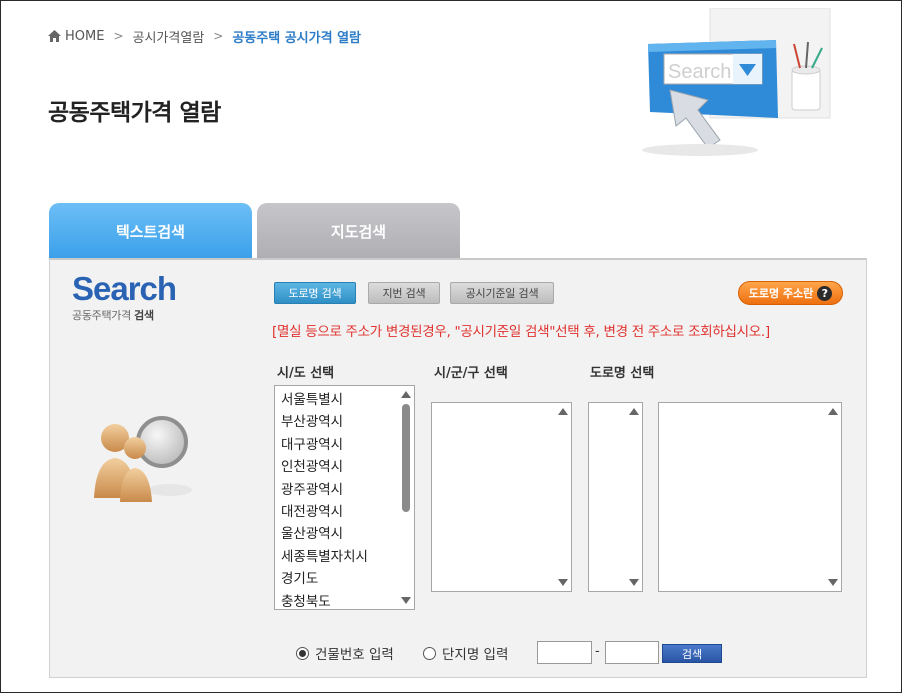 This screenshot has height=693, width=902. Describe the element at coordinates (634, 497) in the screenshot. I see `road-initial-scrollbar` at that location.